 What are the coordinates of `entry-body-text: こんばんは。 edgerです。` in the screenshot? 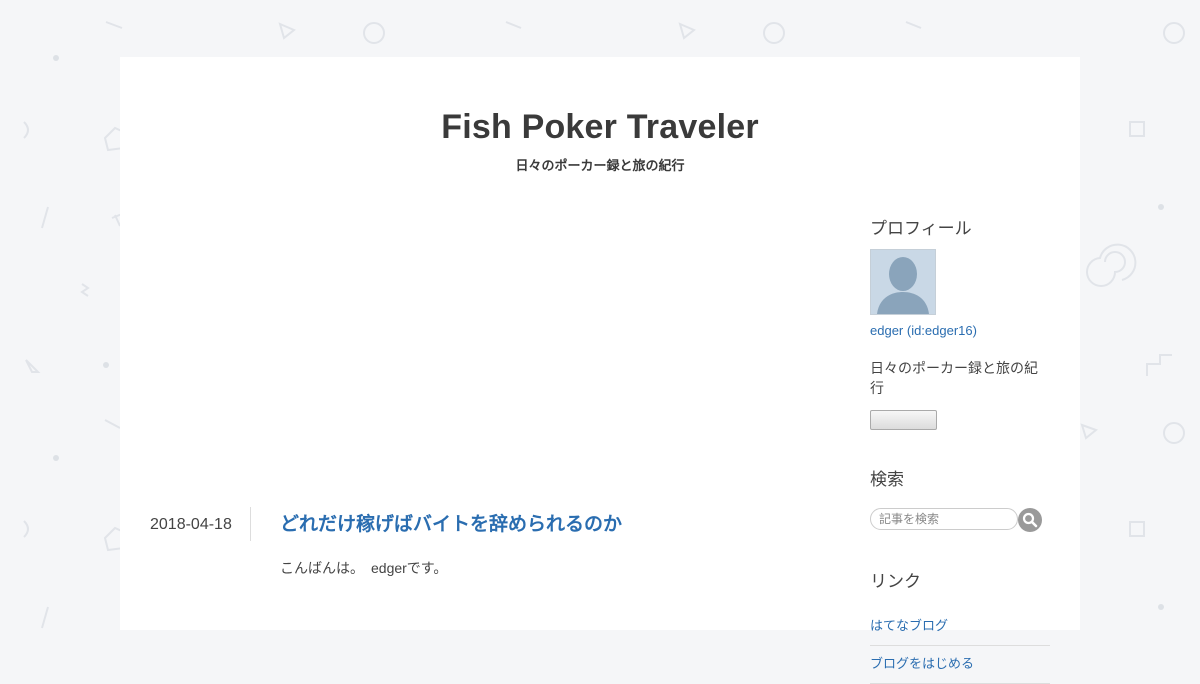 It's located at (364, 568).